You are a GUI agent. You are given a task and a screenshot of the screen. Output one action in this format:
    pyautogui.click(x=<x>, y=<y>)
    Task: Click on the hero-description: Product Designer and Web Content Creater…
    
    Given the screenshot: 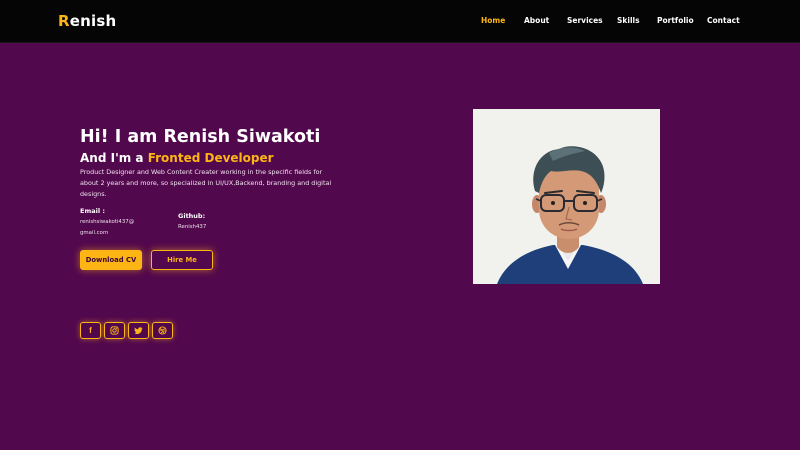 What is the action you would take?
    pyautogui.click(x=206, y=183)
    